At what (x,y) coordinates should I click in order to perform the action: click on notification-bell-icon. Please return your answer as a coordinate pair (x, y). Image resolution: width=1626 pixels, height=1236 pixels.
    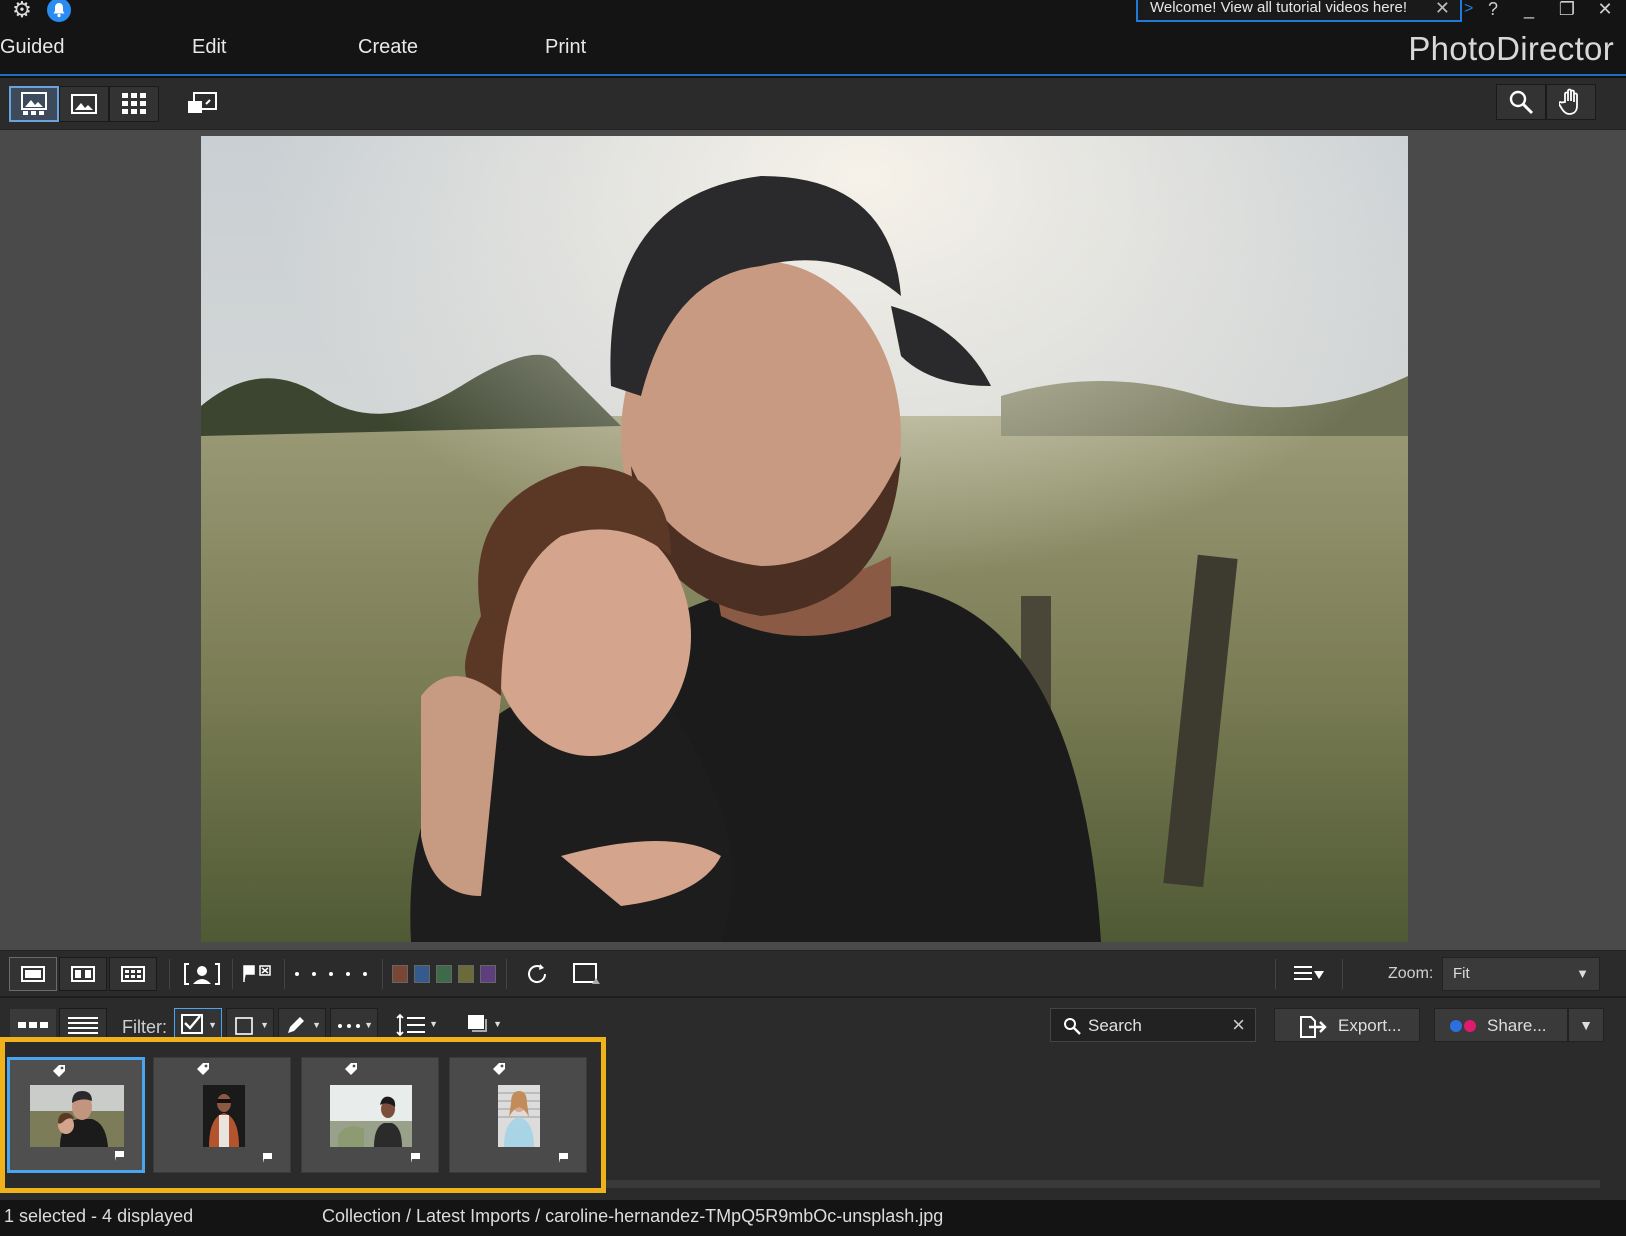
    Looking at the image, I should click on (59, 11).